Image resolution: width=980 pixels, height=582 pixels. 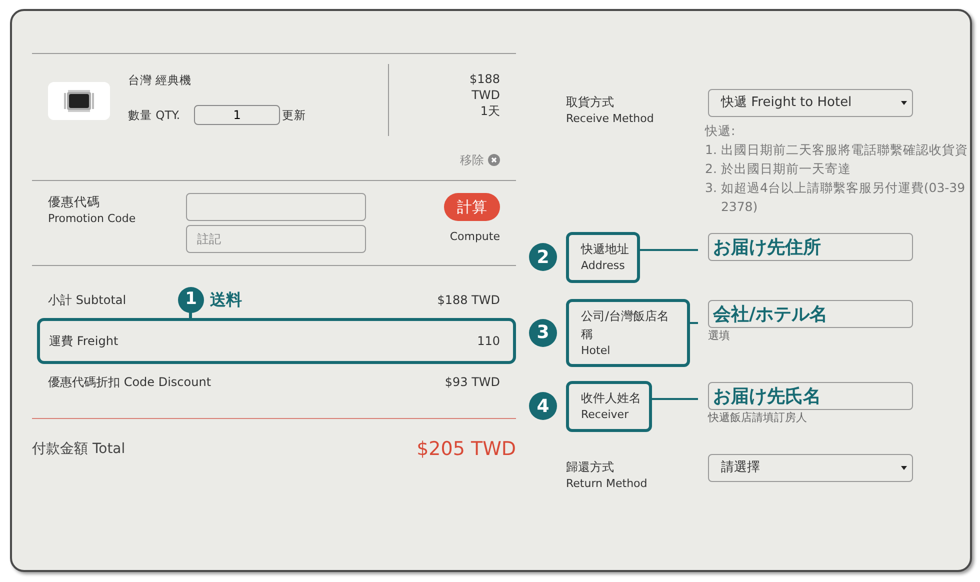 What do you see at coordinates (610, 119) in the screenshot?
I see `field-label-en: Receive Method` at bounding box center [610, 119].